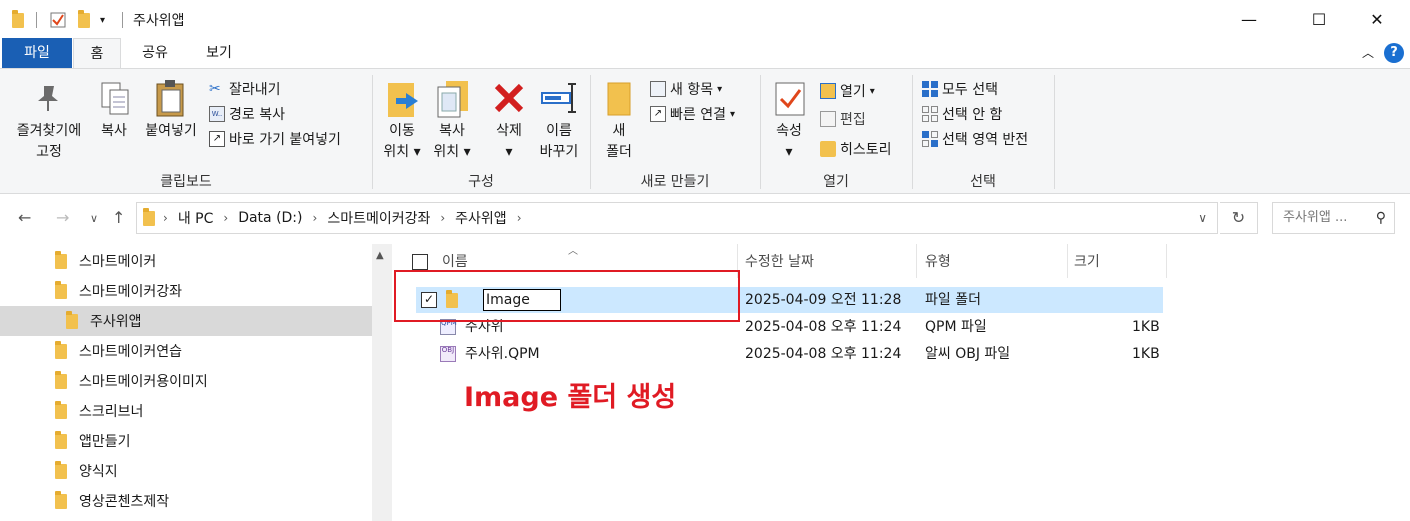  Describe the element at coordinates (843, 119) in the screenshot. I see `edit-button: 편집` at that location.